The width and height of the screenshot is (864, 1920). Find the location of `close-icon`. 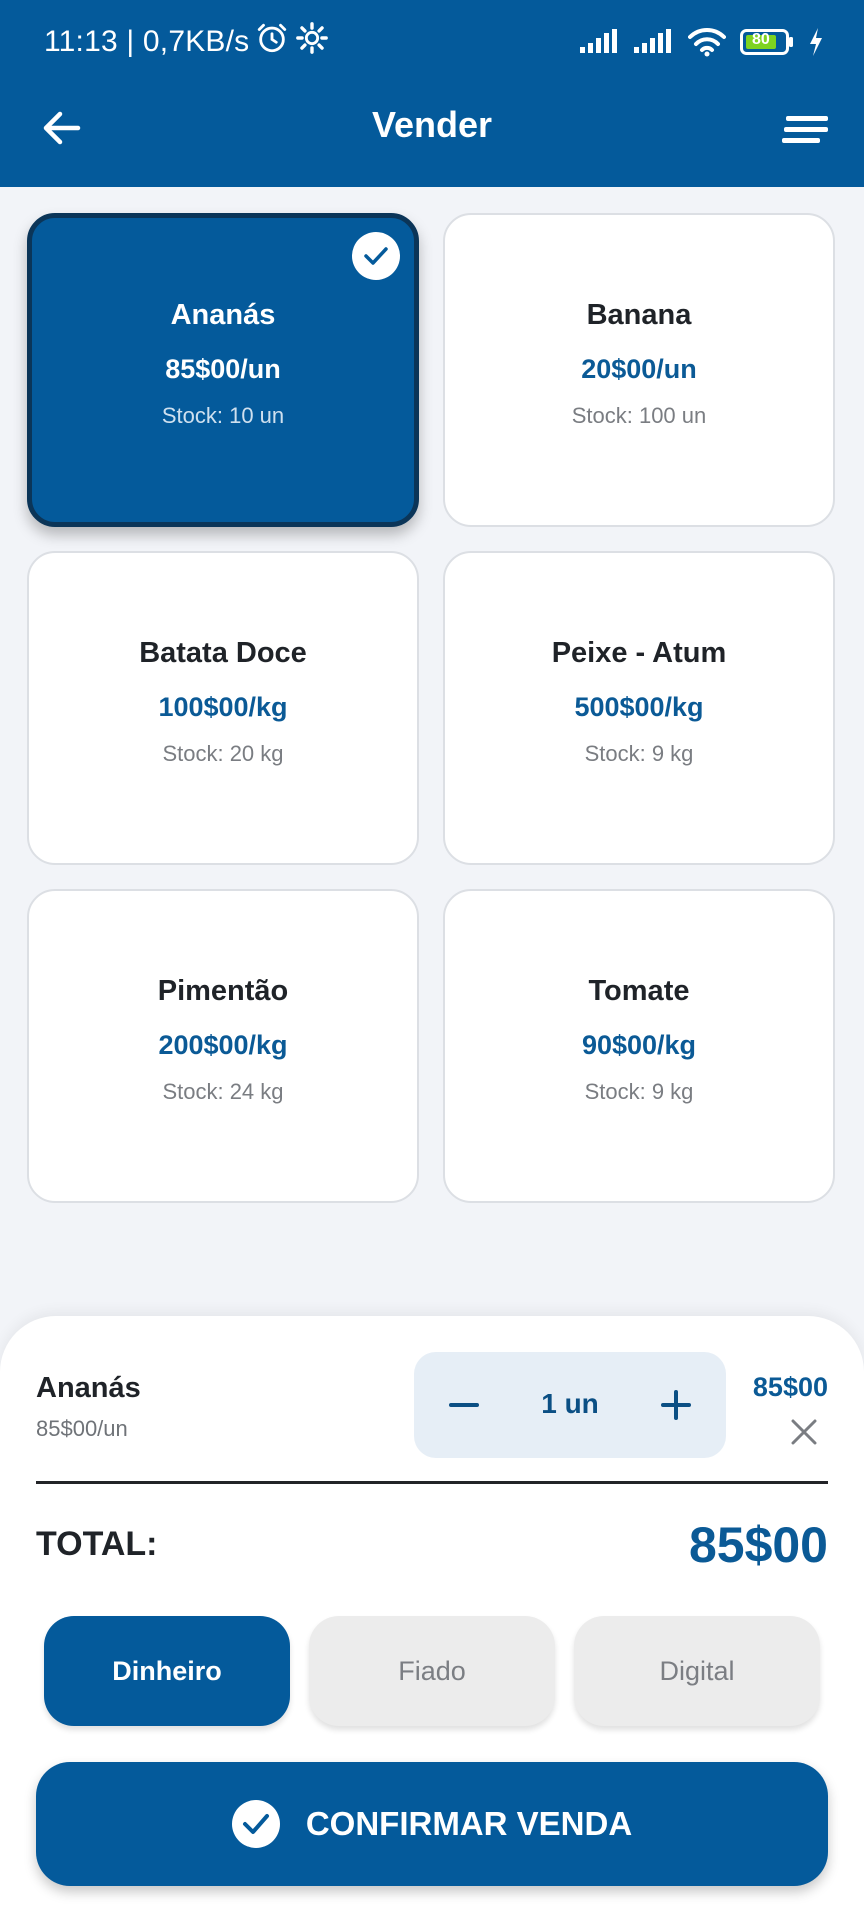

close-icon is located at coordinates (804, 1432).